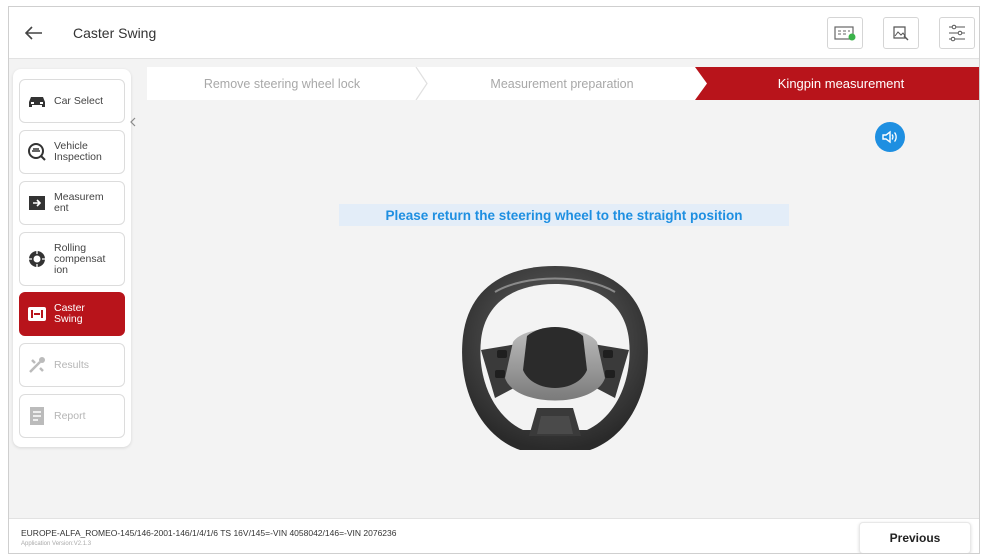  What do you see at coordinates (837, 83) in the screenshot?
I see `step-kingpin-measurement: Kingpin measurement` at bounding box center [837, 83].